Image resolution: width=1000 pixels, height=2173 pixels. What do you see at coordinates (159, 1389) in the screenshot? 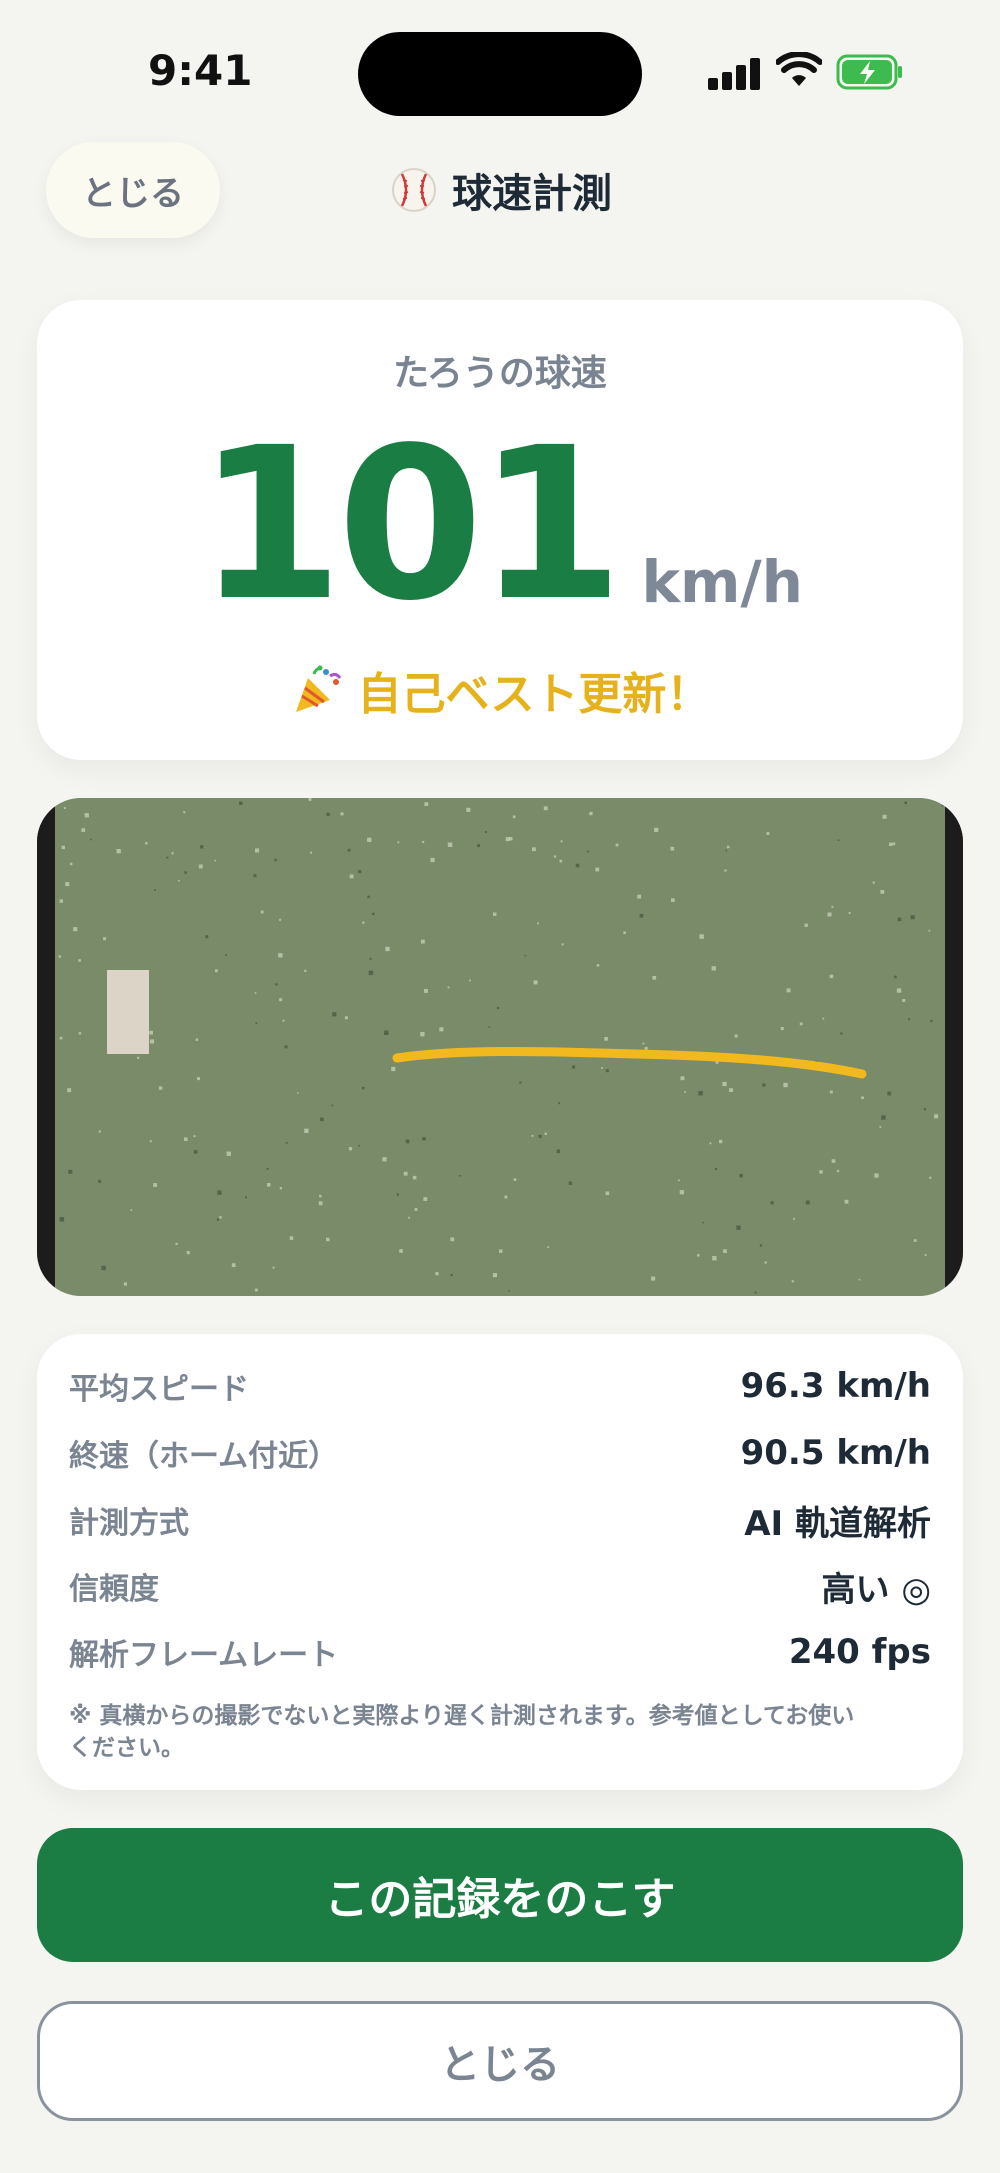
I see `stat-label: 平均スピード` at bounding box center [159, 1389].